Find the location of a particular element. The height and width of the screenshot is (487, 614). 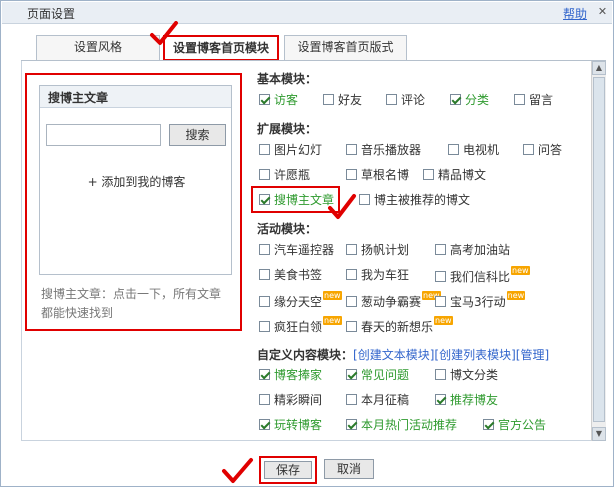

module-categories: 分类 is located at coordinates (469, 100).